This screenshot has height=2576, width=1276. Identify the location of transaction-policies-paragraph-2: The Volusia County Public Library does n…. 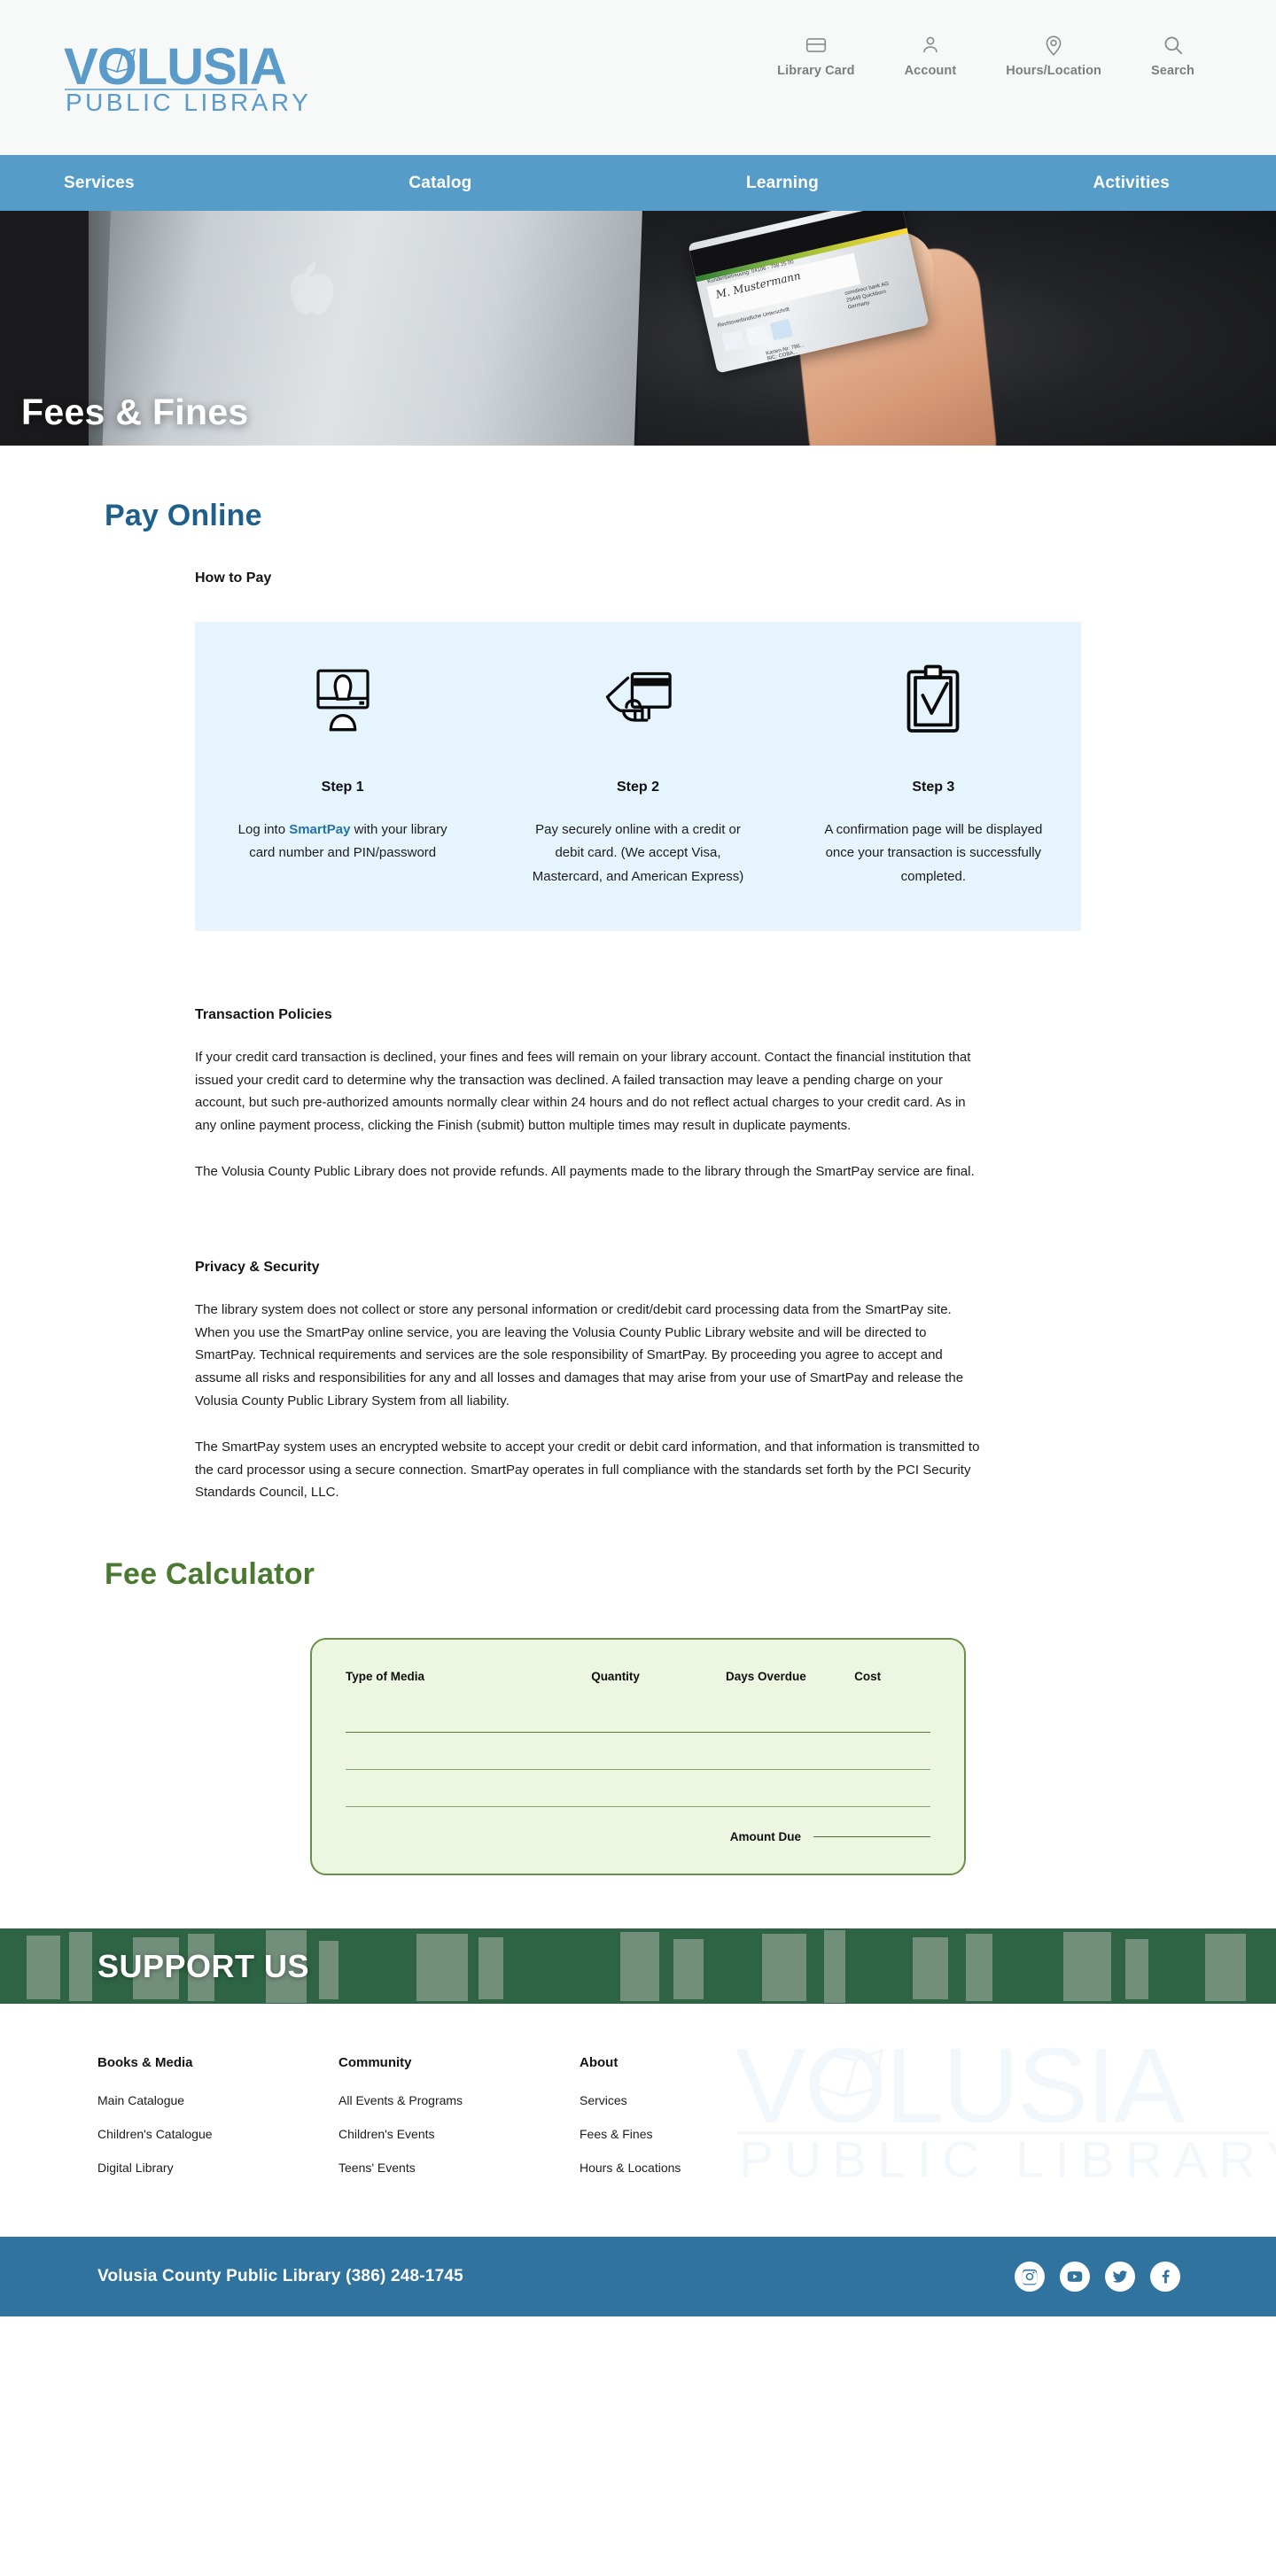
(585, 1171).